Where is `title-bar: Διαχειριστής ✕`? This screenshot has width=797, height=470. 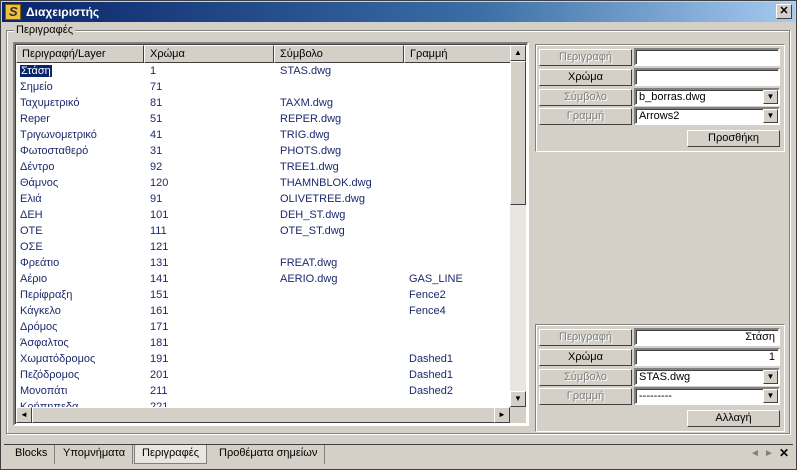 title-bar: Διαχειριστής ✕ is located at coordinates (398, 12).